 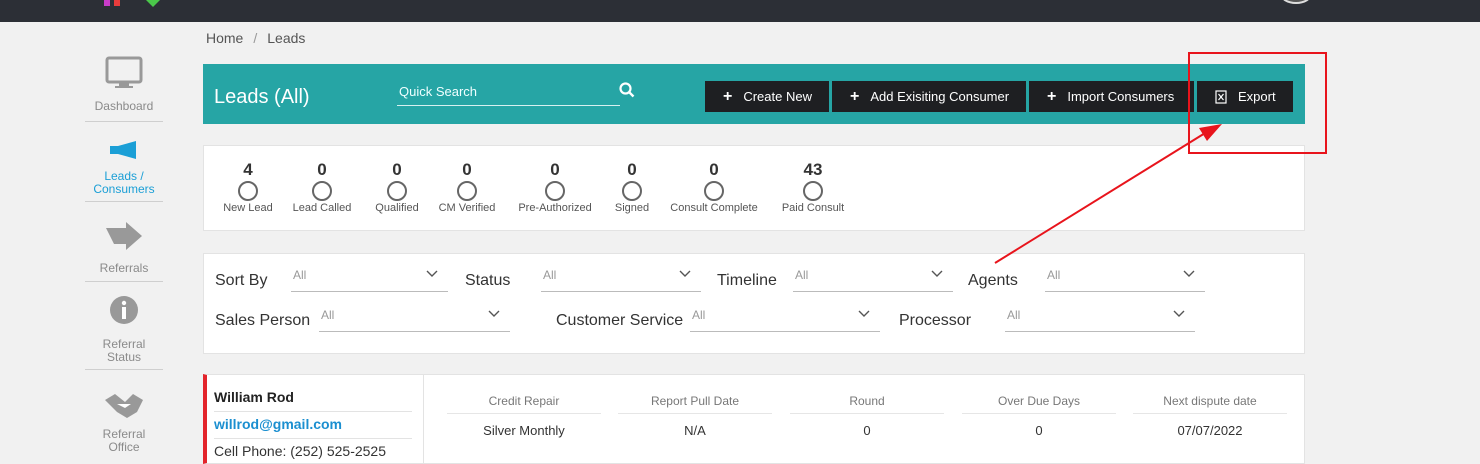 I want to click on breadcrumb-home: Home, so click(x=224, y=38).